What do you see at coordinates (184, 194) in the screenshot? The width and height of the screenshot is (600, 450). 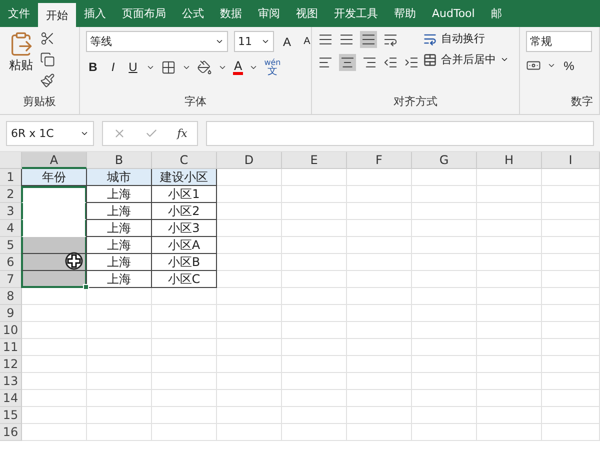 I see `table-cell: 小区1` at bounding box center [184, 194].